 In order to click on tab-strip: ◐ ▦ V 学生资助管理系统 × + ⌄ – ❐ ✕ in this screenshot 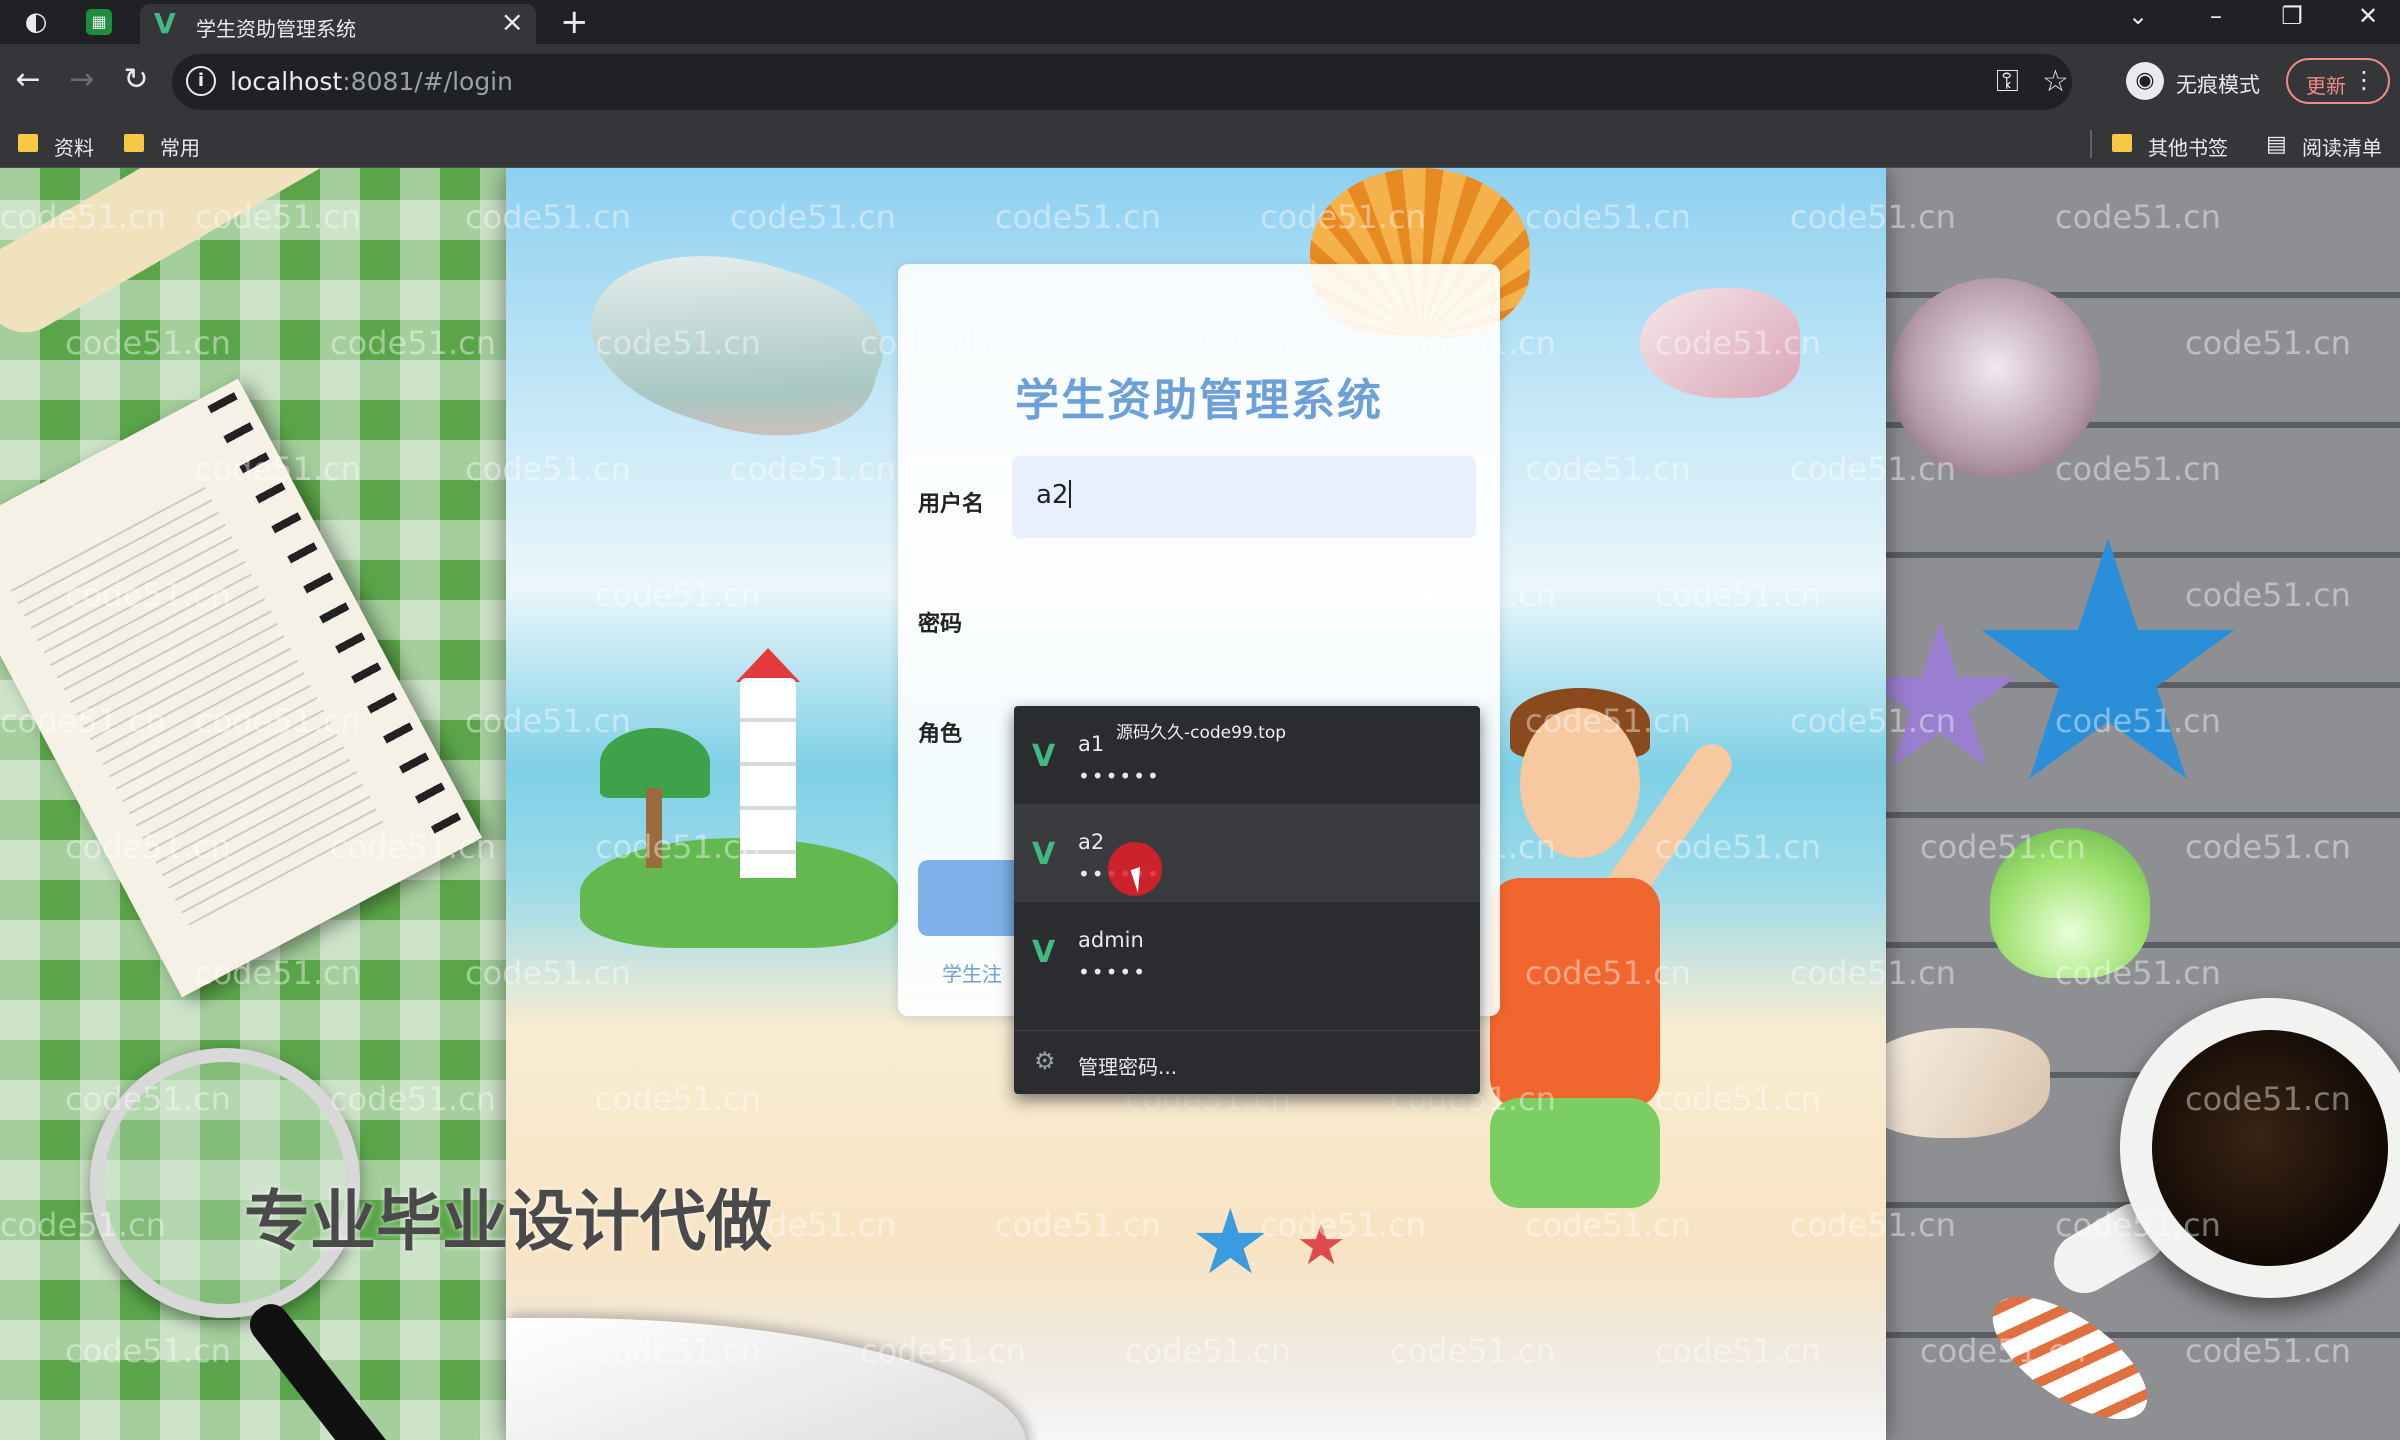, I will do `click(1200, 22)`.